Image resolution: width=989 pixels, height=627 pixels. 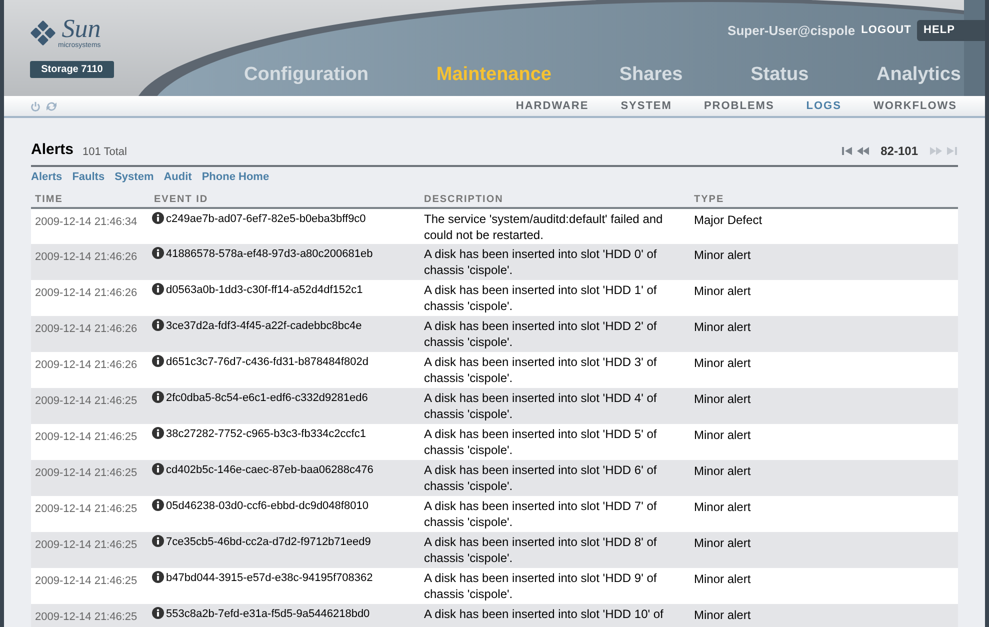 I want to click on description-cell-text: A disk has been inserted into slot 'HDD 5' of chassis 'cispole'., so click(x=541, y=442).